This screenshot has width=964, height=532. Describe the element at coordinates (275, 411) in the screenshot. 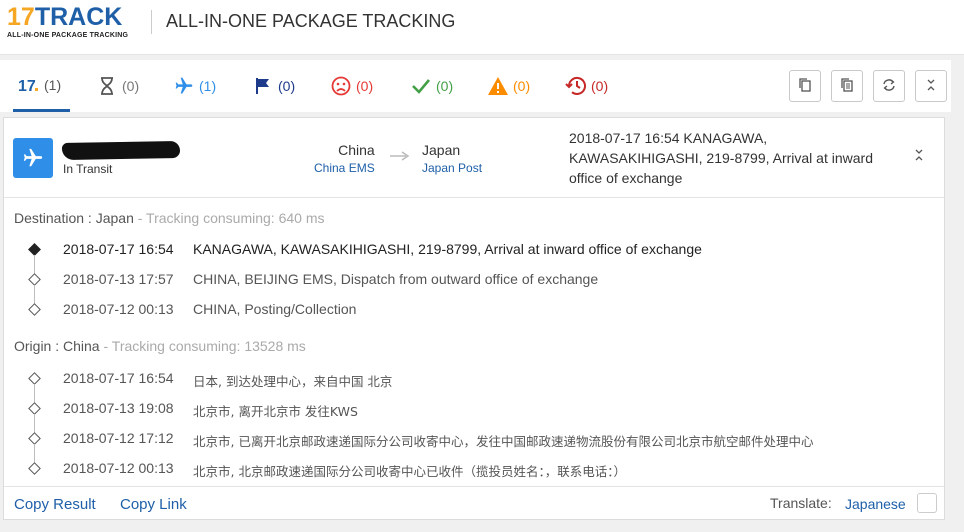

I see `event-desc: 北京市, 离开北京市 发往KWS` at that location.